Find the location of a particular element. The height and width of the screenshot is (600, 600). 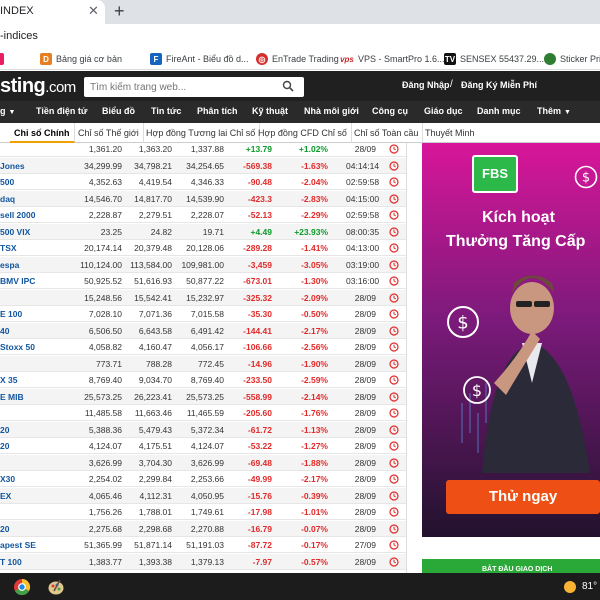

update-time: 08:00:35 is located at coordinates (363, 231).